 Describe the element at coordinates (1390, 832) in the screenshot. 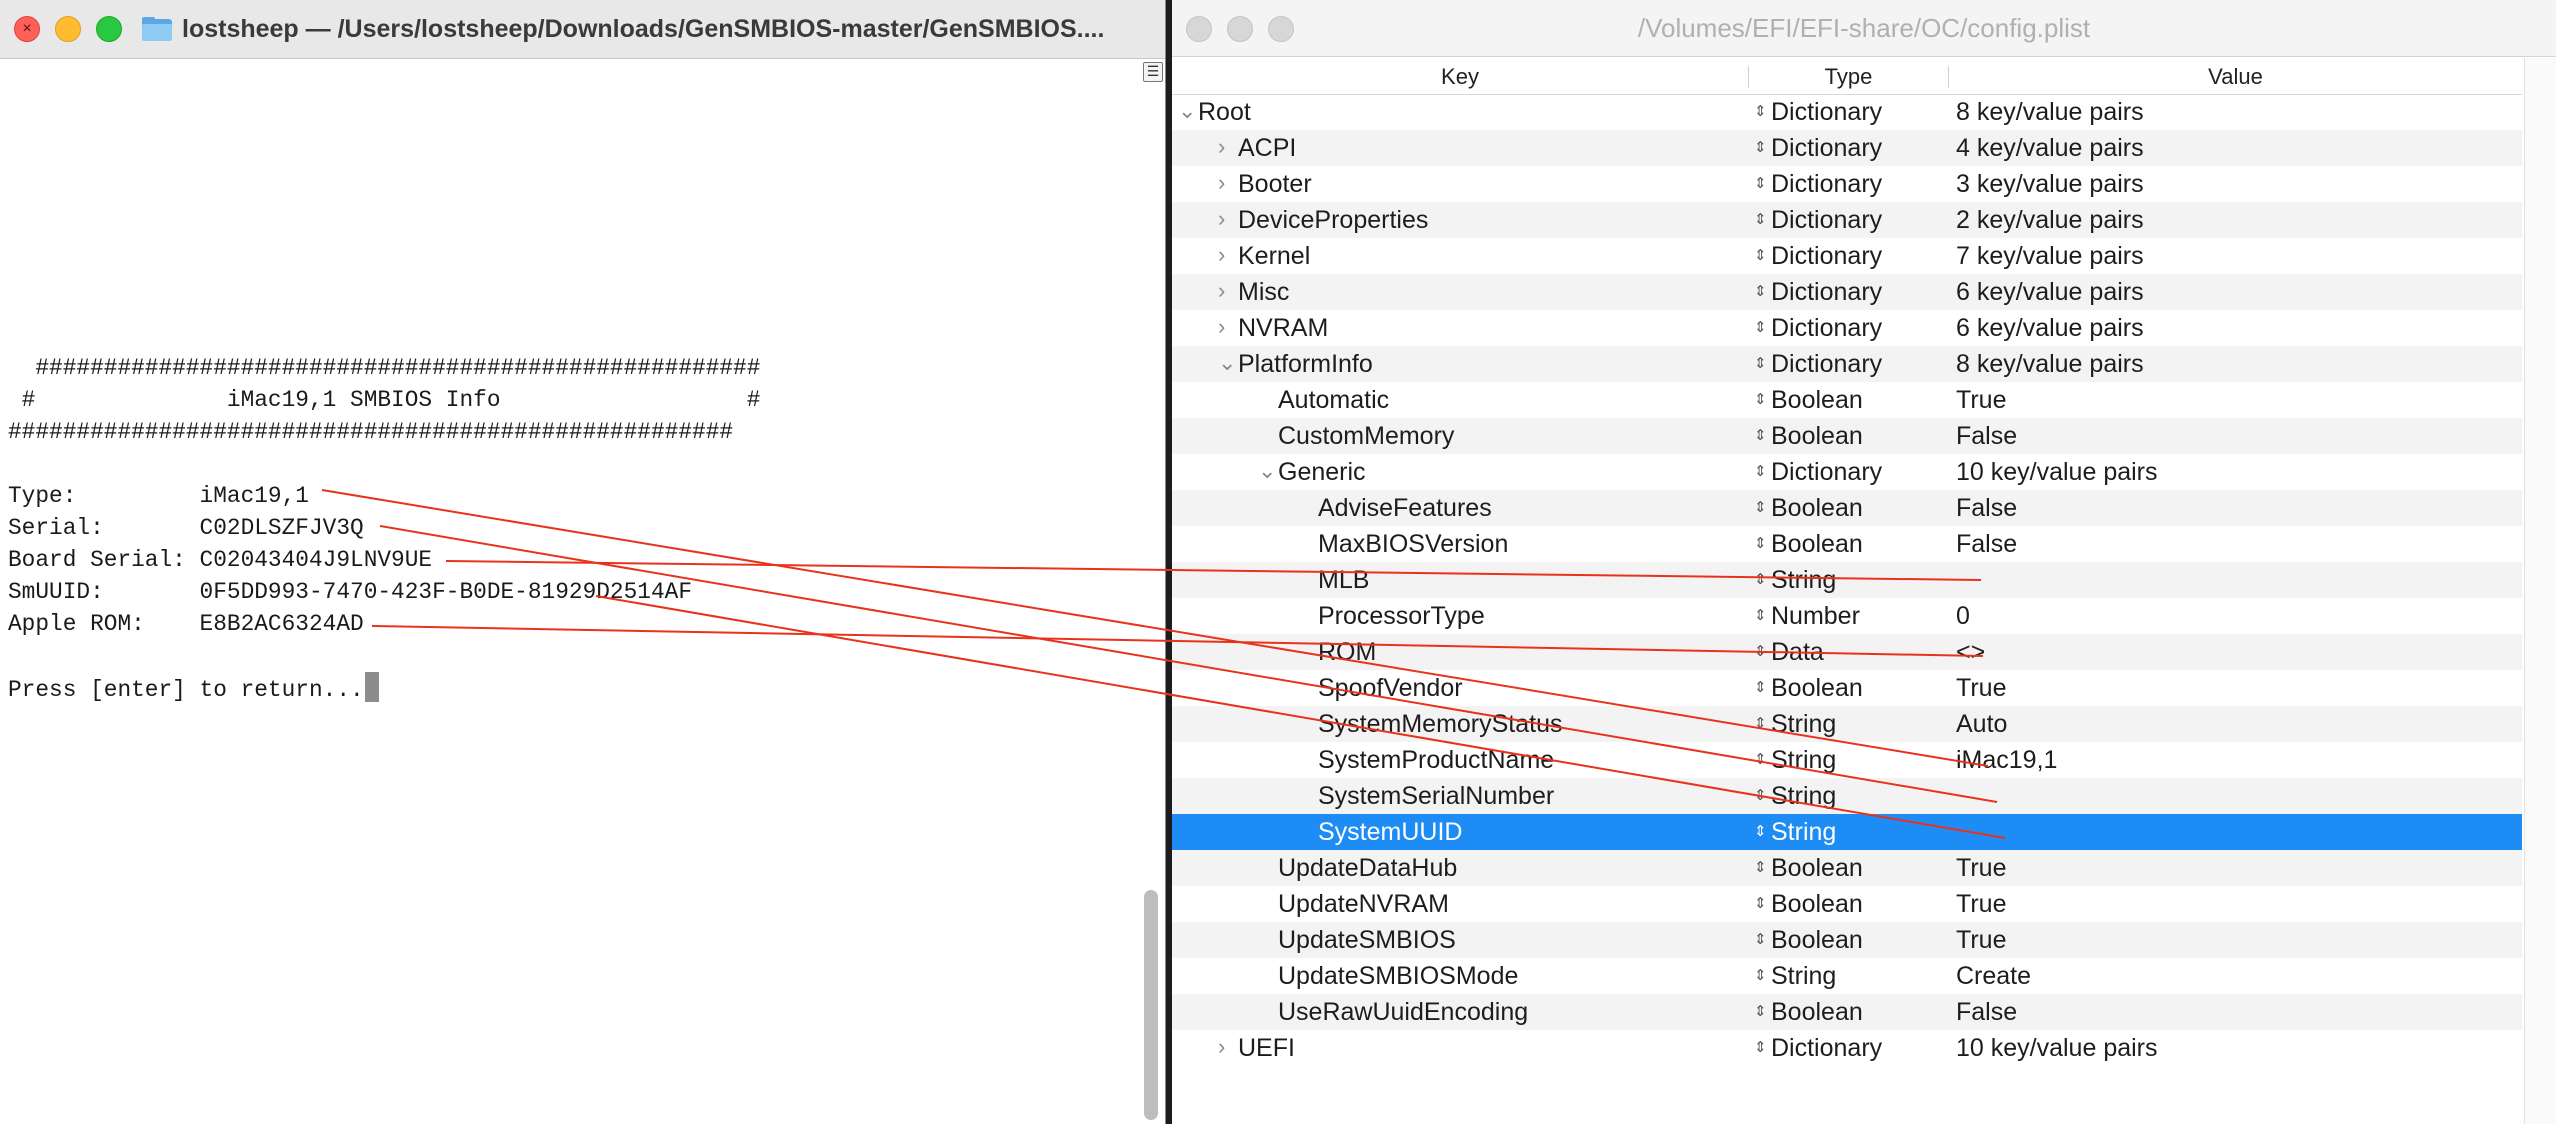

I see `plist-key: SystemUUID` at that location.